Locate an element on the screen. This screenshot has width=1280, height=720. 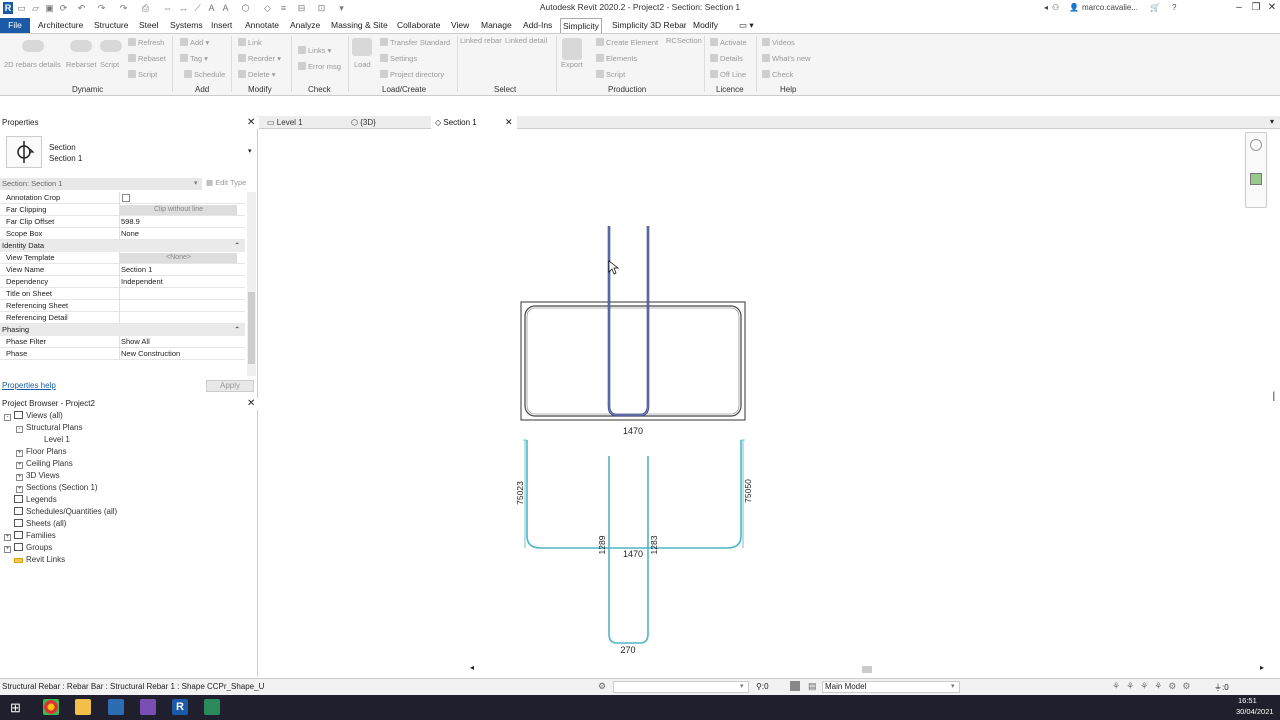
clock-date: 30/04/2021 is located at coordinates (1255, 711).